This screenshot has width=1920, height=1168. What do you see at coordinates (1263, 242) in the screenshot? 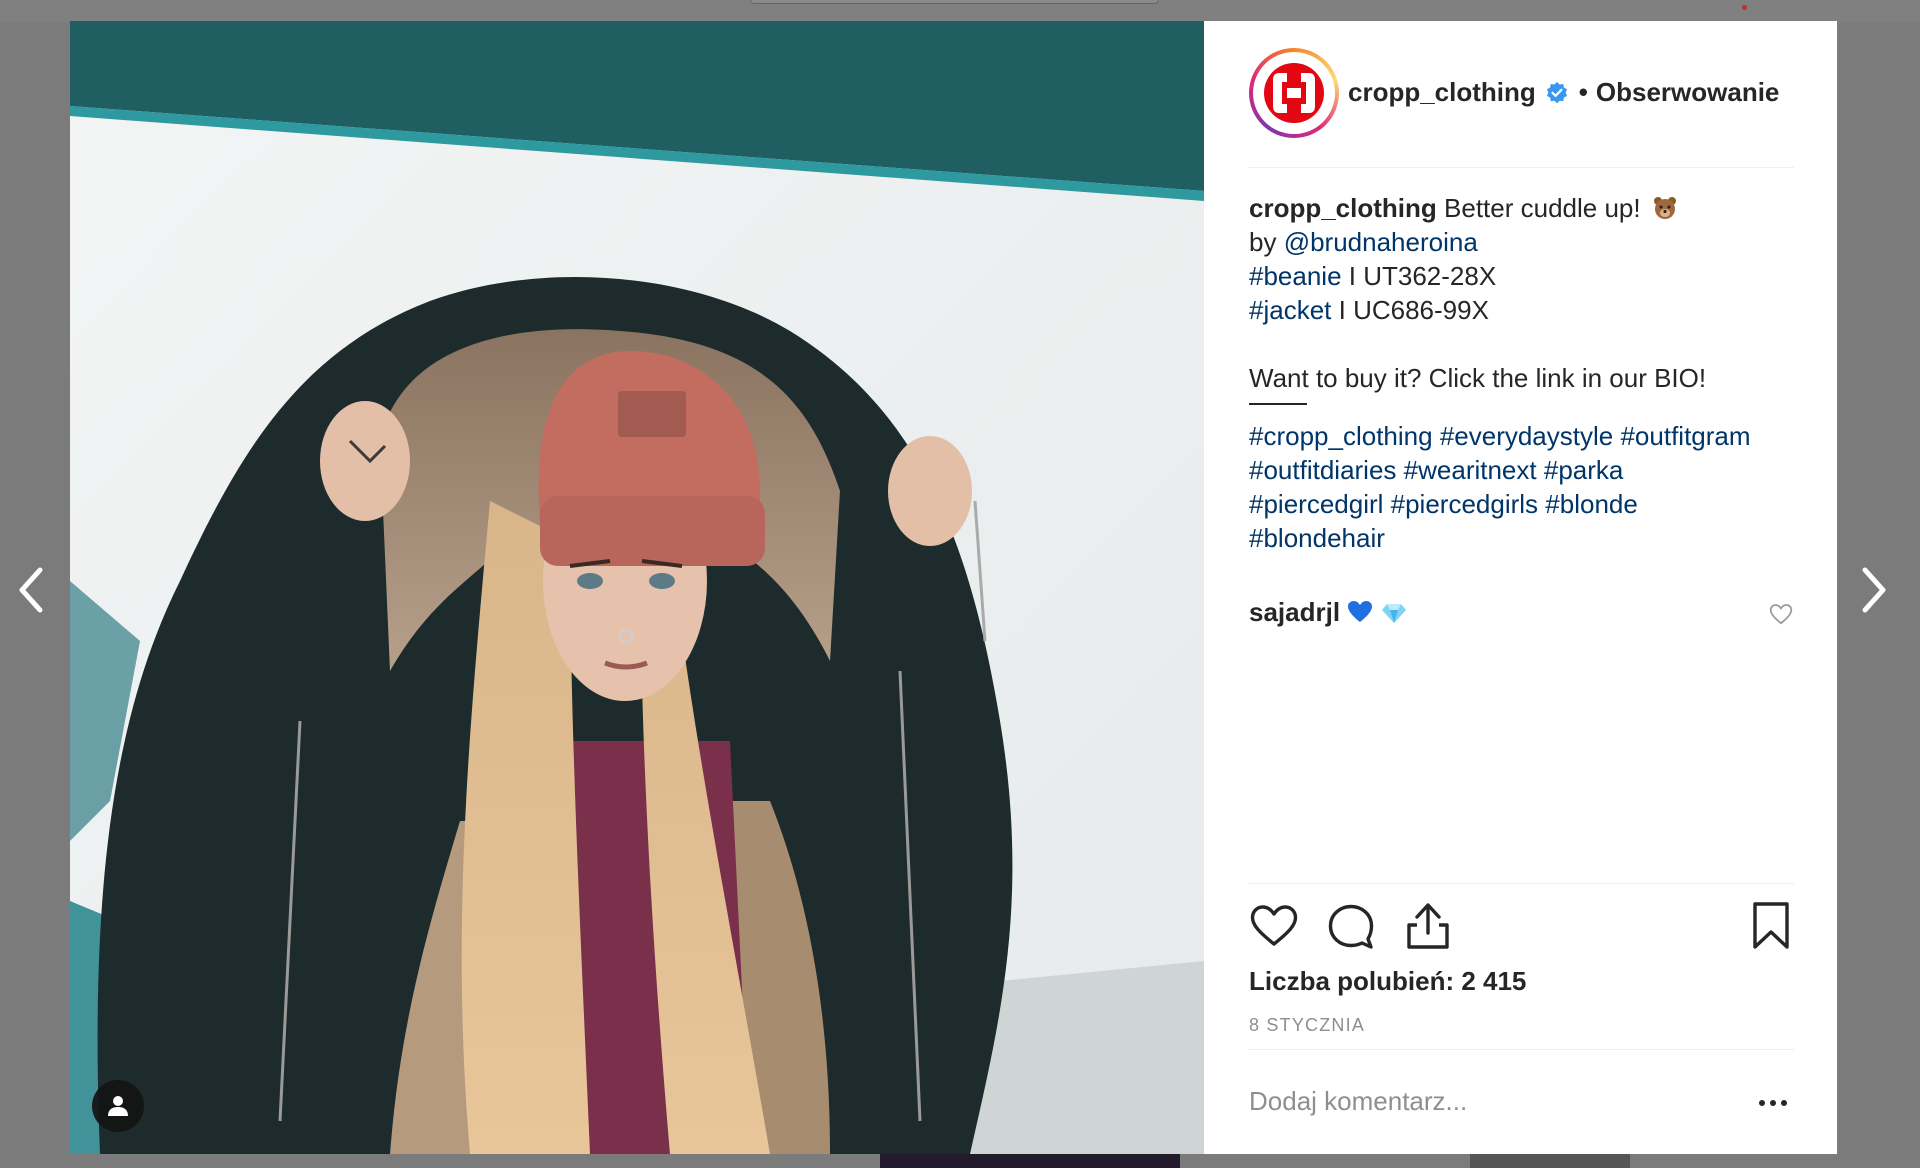
I see `by-prefix: by` at bounding box center [1263, 242].